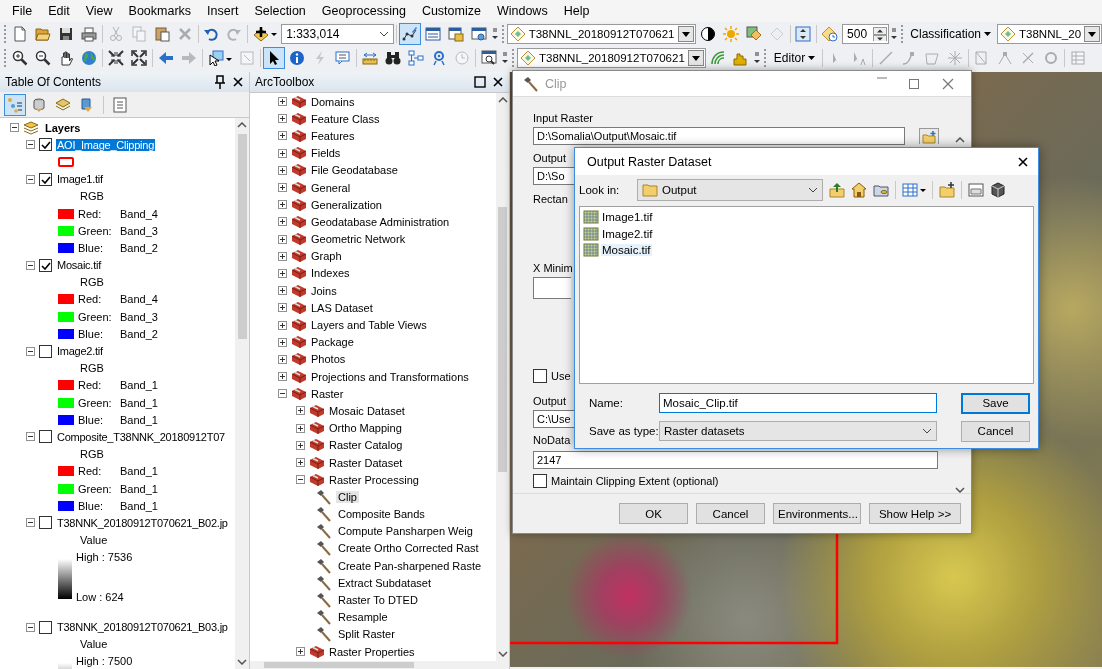 The height and width of the screenshot is (669, 1102). I want to click on toolset-item: Raster Properties, so click(372, 651).